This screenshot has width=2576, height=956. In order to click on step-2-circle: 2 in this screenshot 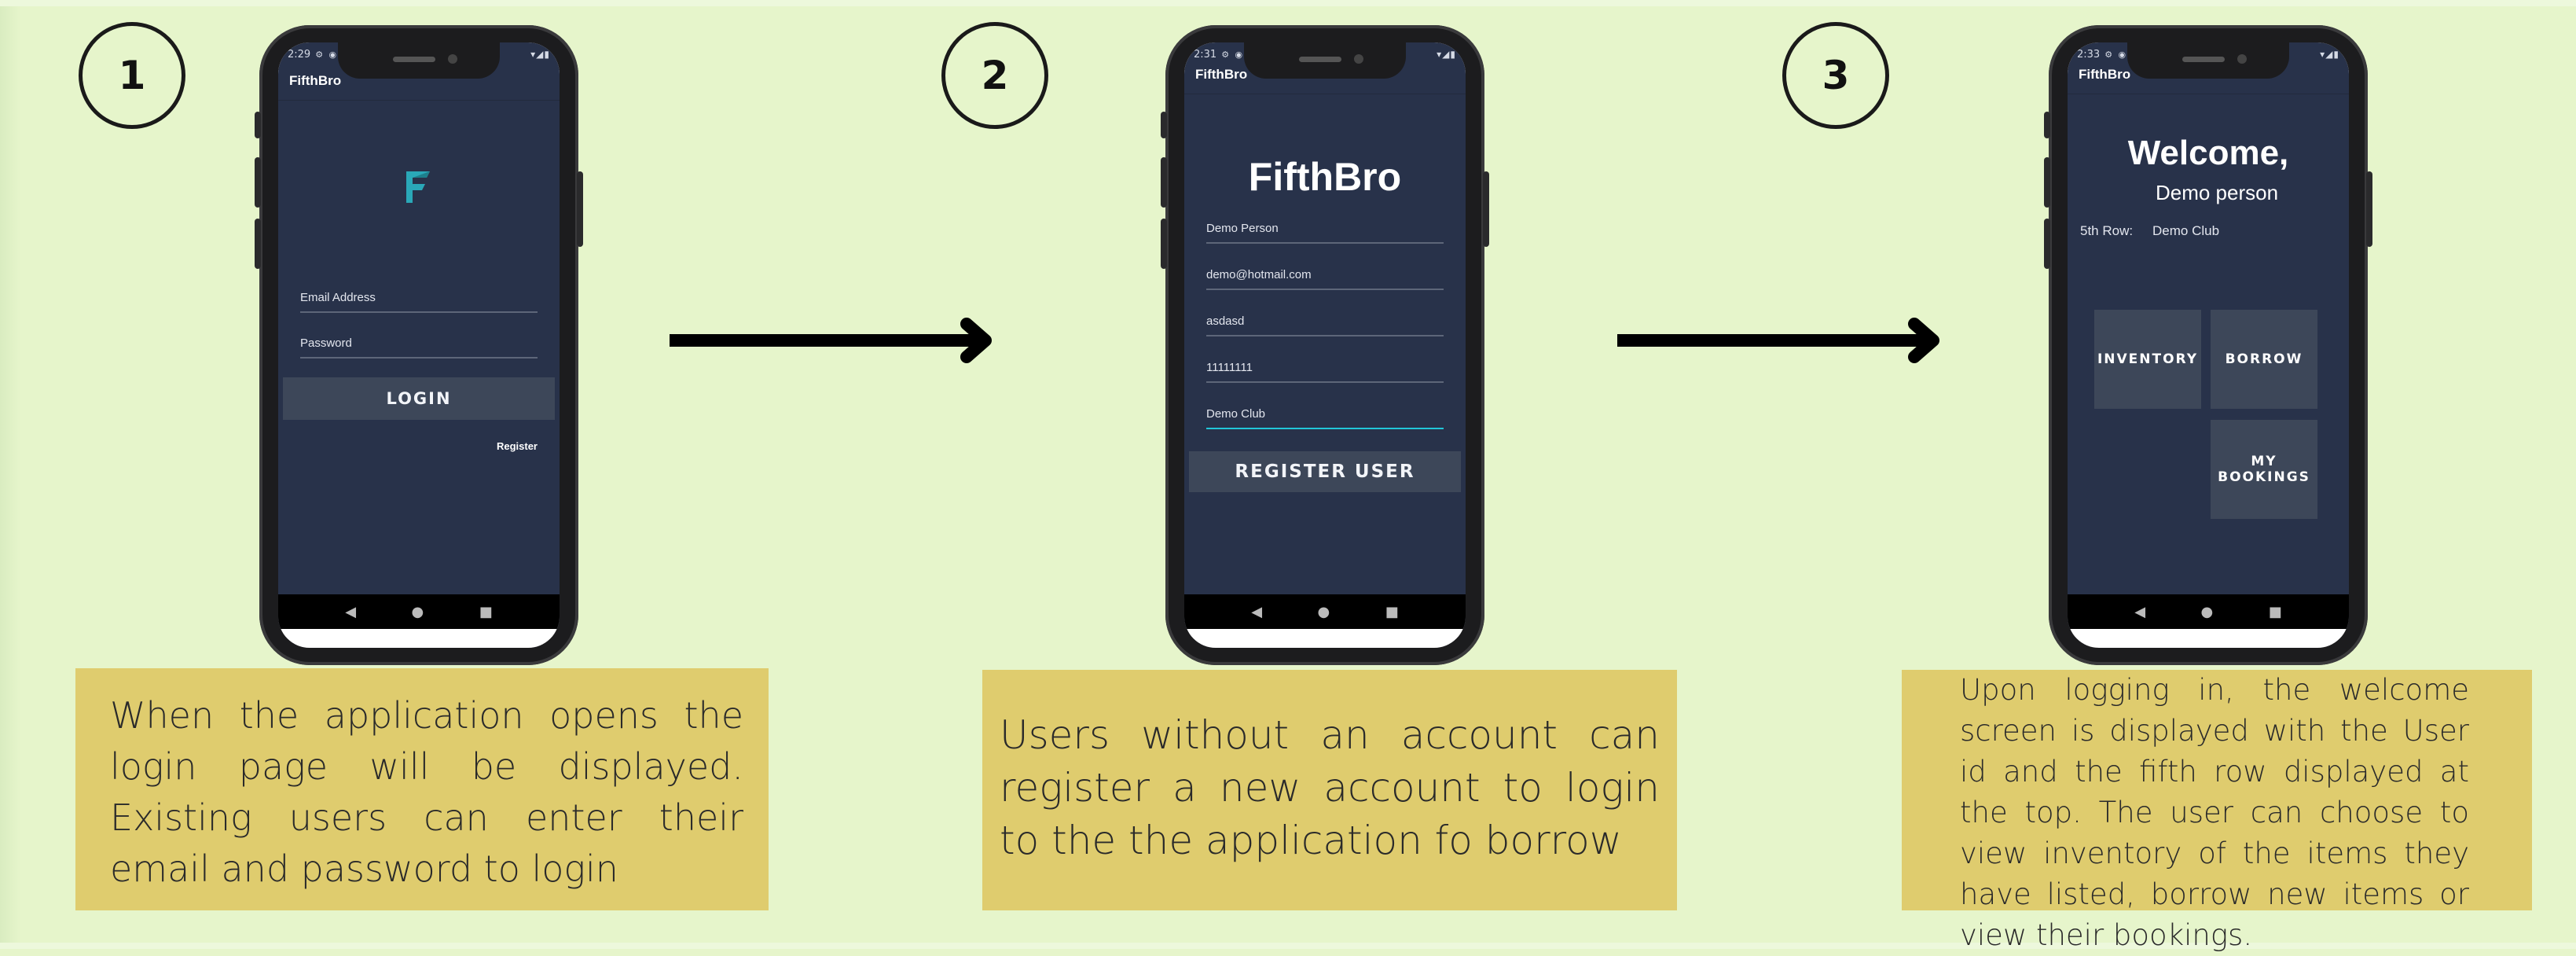, I will do `click(994, 75)`.